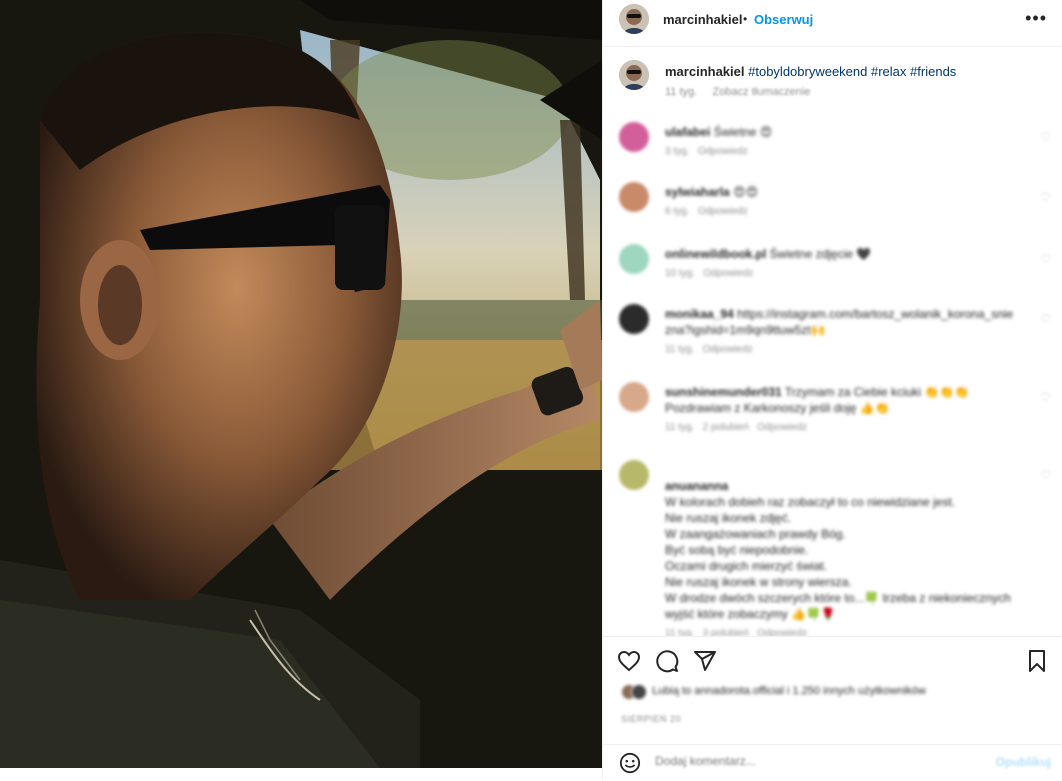  What do you see at coordinates (696, 486) in the screenshot?
I see `comment-username: anuananna` at bounding box center [696, 486].